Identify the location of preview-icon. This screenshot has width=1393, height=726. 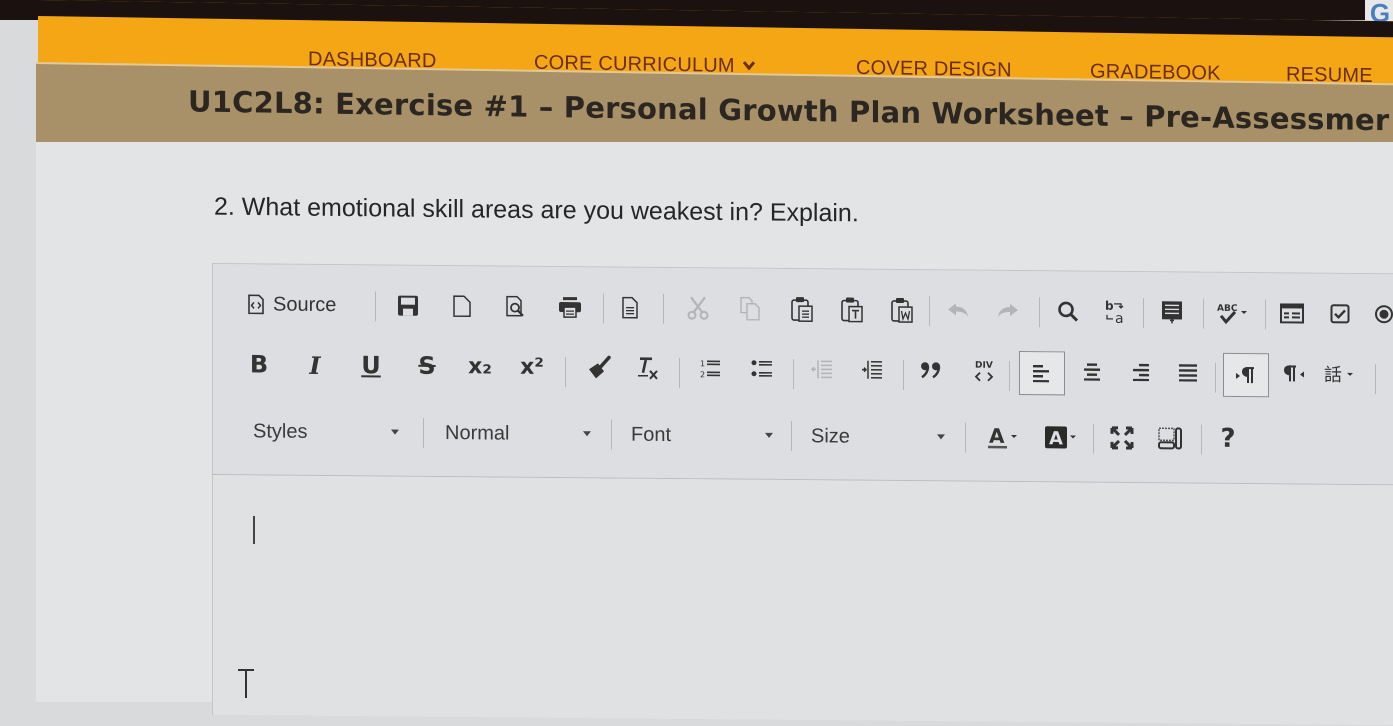
(516, 306).